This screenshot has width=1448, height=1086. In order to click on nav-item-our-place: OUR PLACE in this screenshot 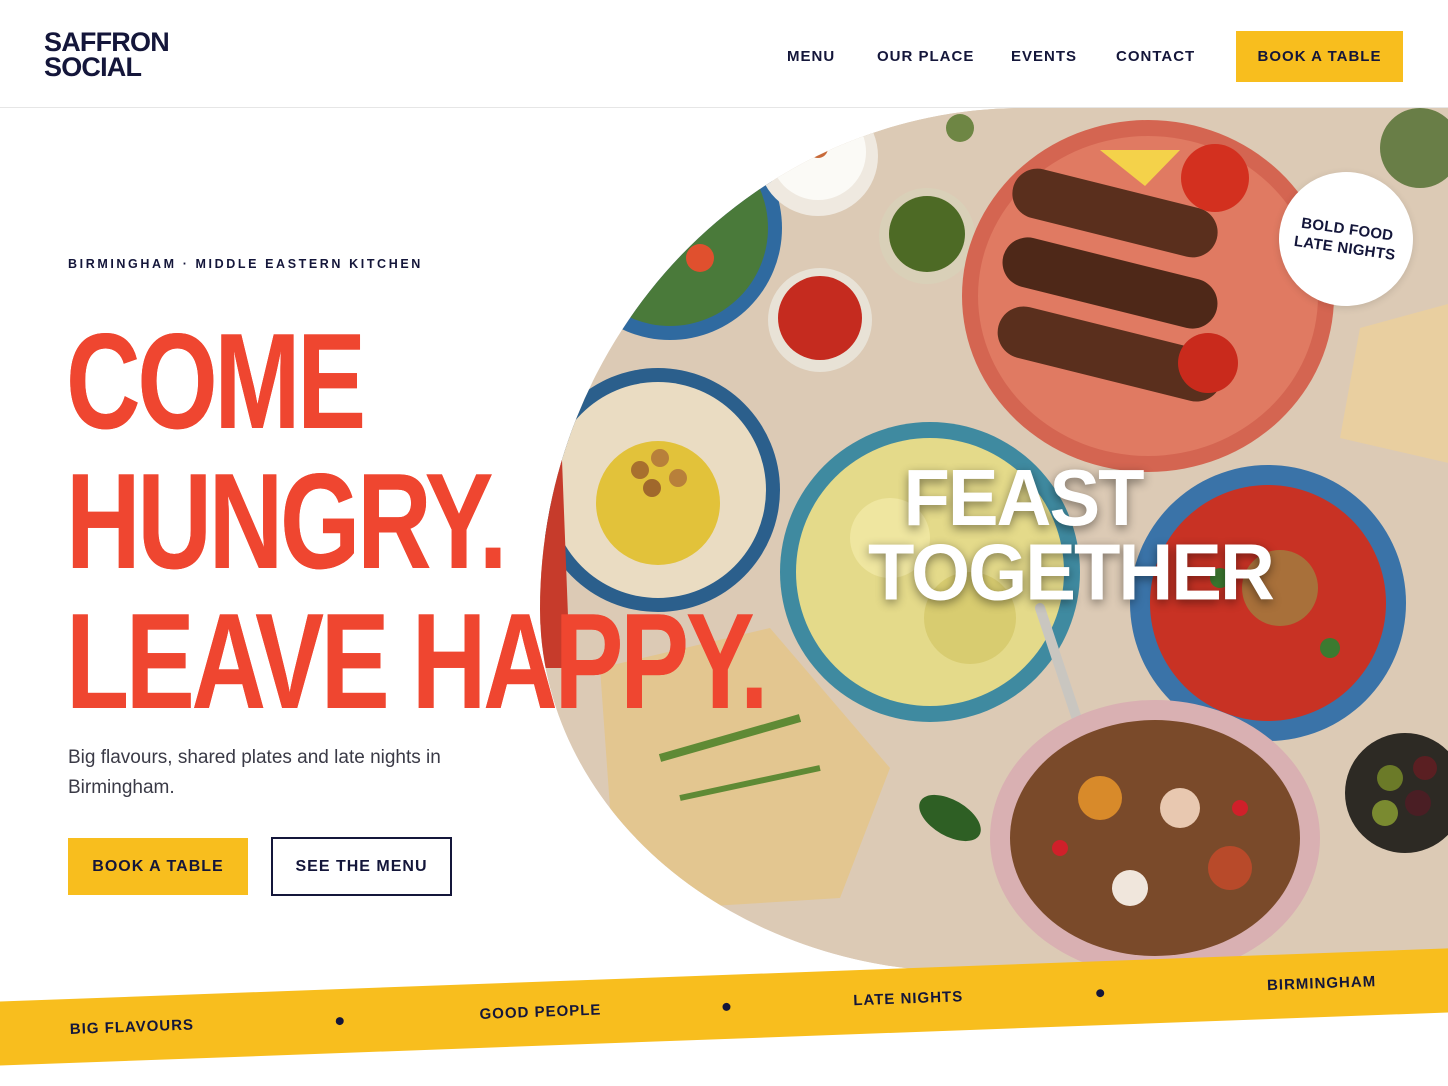, I will do `click(925, 56)`.